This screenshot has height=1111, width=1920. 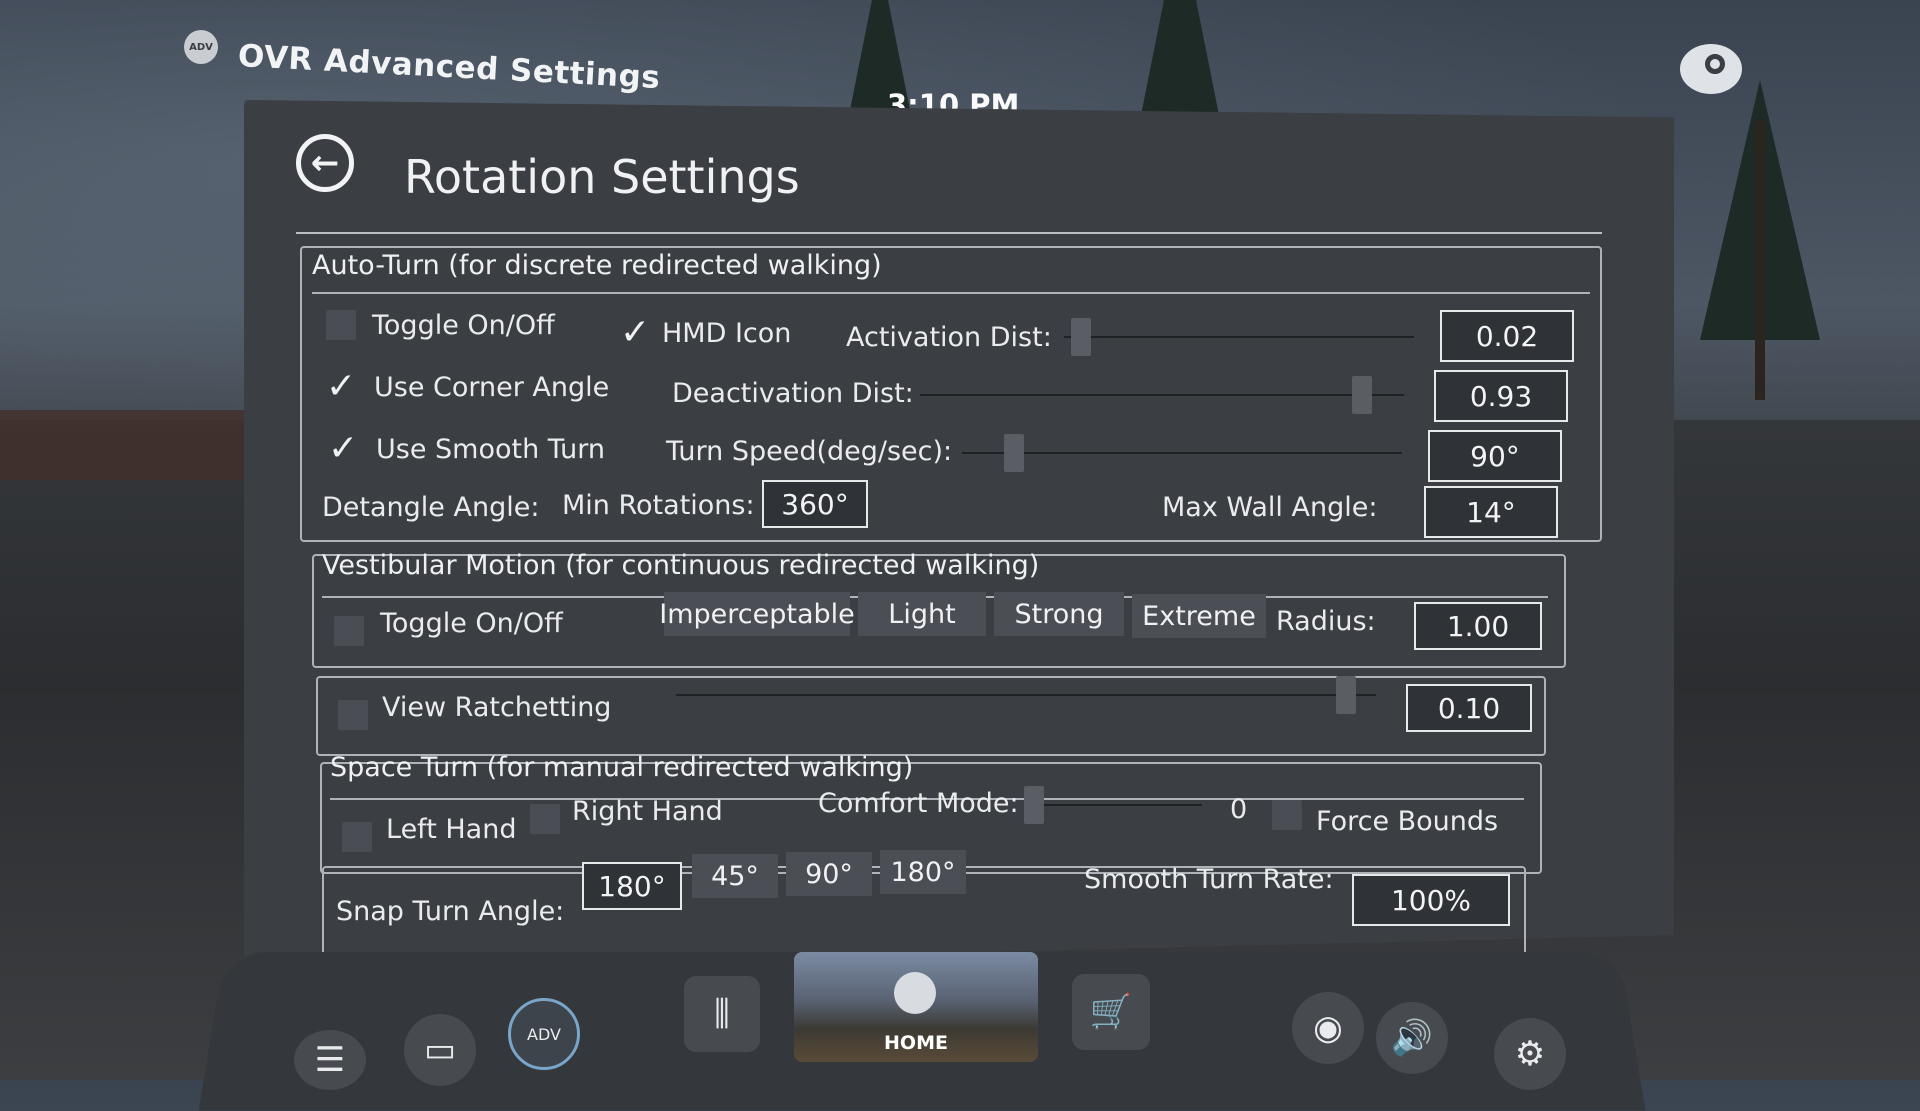 I want to click on turn-speed-value: 90°, so click(x=1495, y=456).